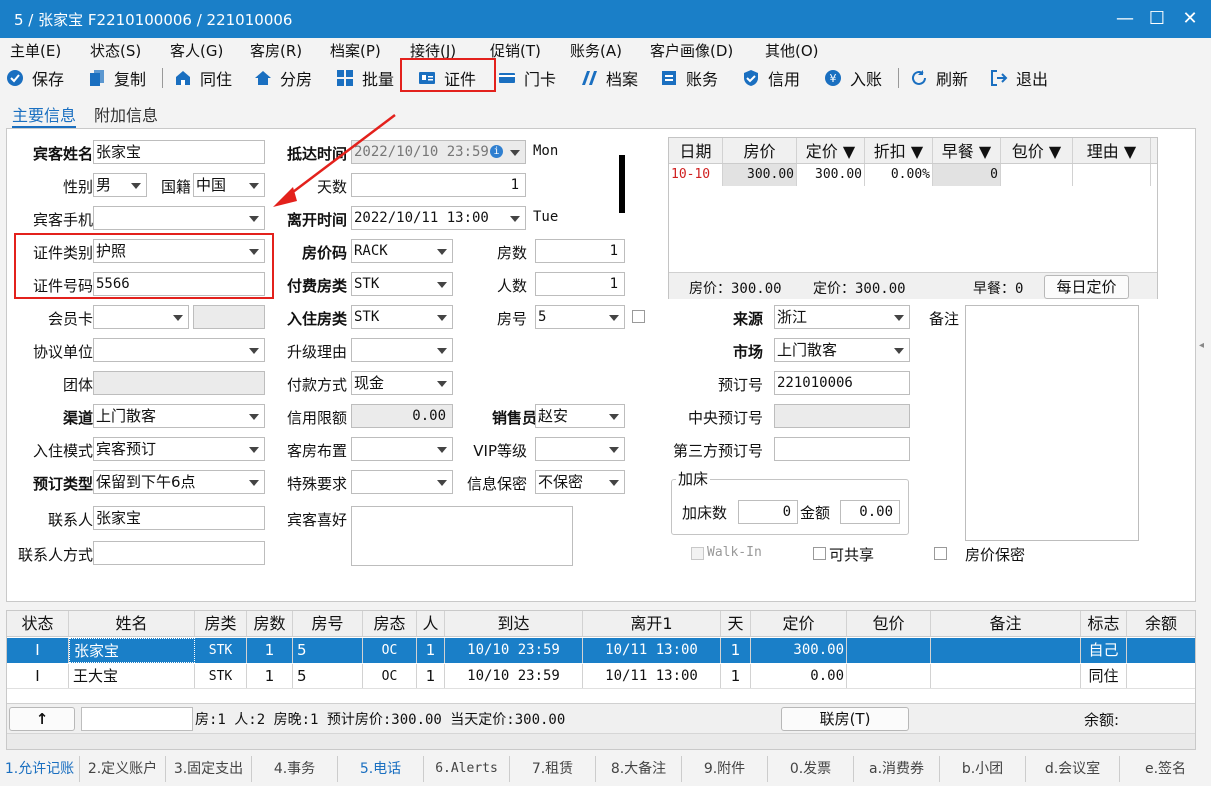  I want to click on status-tab: 1.允许记账, so click(40, 769).